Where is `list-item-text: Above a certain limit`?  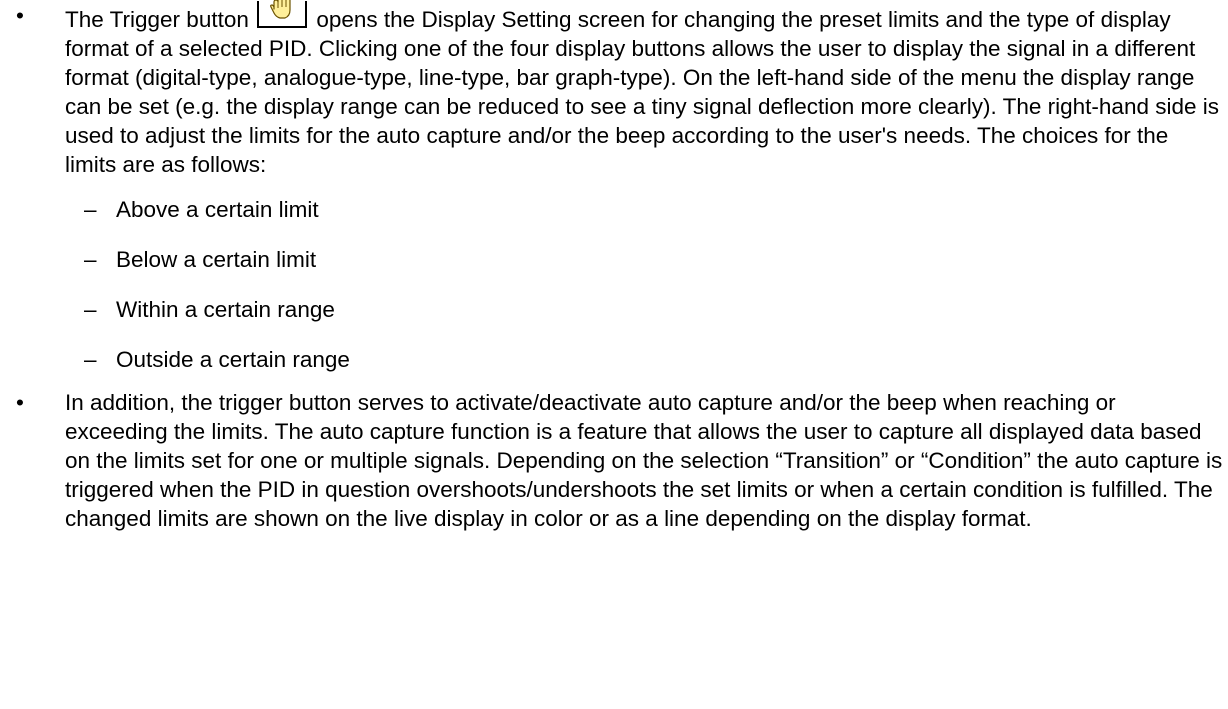
list-item-text: Above a certain limit is located at coordinates (217, 209).